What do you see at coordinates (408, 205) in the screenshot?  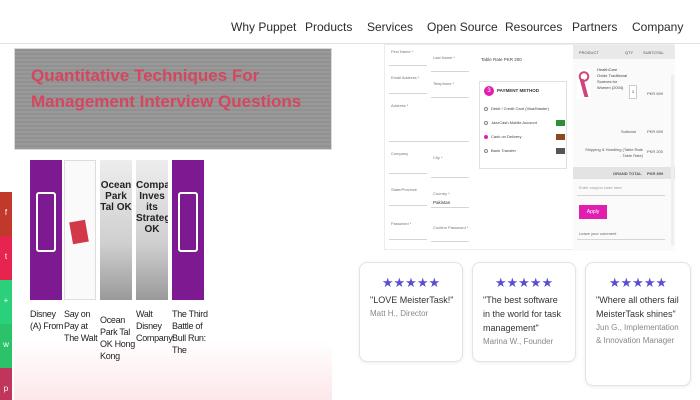 I see `state-field` at bounding box center [408, 205].